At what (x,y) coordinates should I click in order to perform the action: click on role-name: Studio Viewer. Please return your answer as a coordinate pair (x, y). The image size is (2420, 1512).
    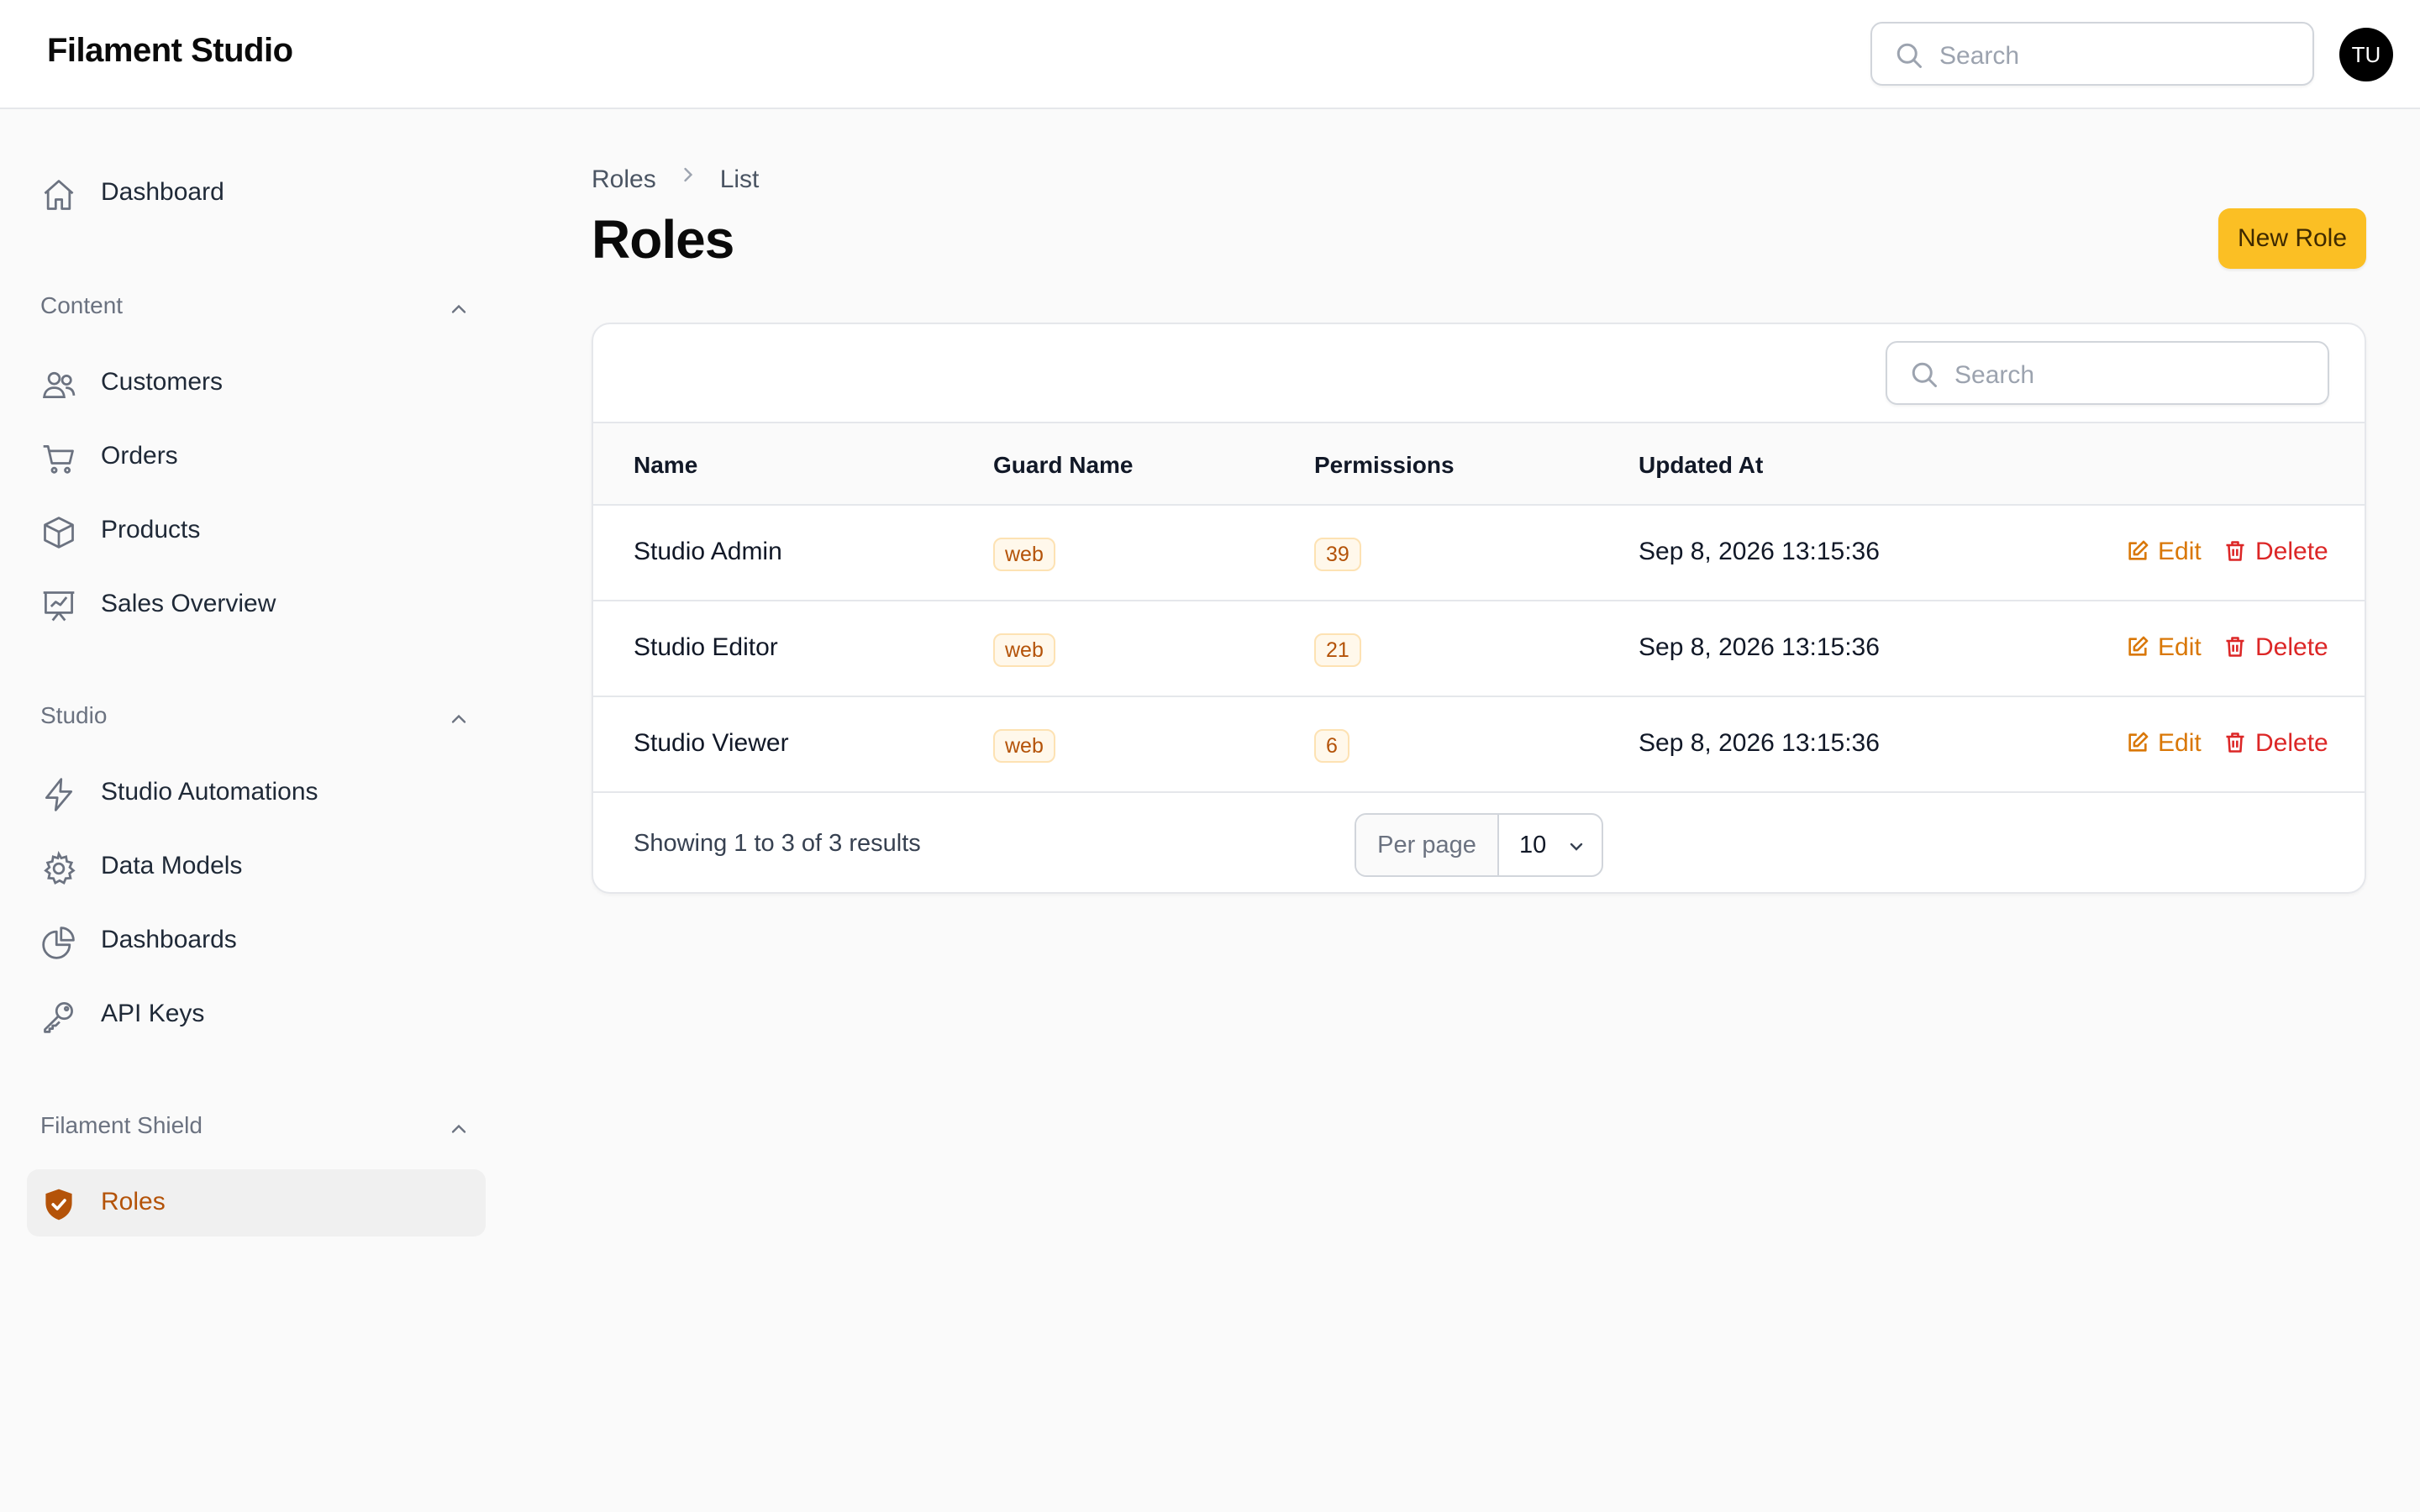
    Looking at the image, I should click on (711, 743).